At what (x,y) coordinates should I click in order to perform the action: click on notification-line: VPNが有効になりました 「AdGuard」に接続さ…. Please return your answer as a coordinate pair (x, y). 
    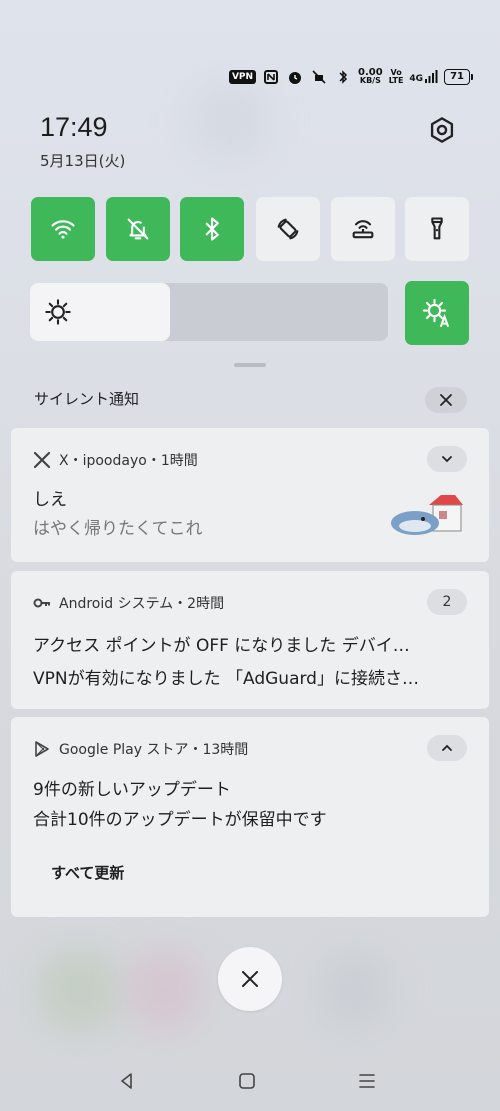
    Looking at the image, I should click on (226, 679).